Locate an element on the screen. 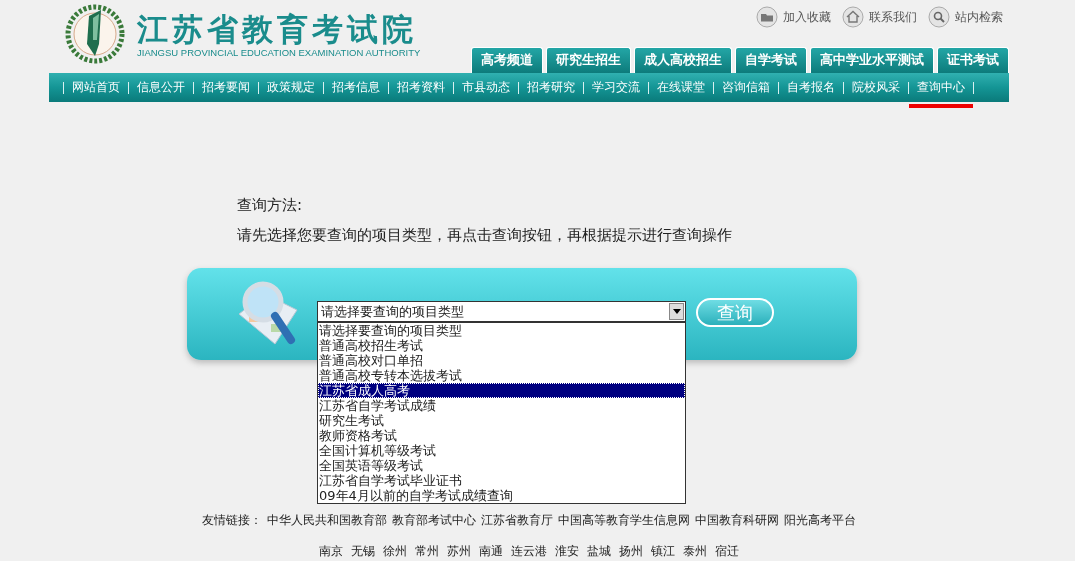  logo-icon is located at coordinates (95, 34).